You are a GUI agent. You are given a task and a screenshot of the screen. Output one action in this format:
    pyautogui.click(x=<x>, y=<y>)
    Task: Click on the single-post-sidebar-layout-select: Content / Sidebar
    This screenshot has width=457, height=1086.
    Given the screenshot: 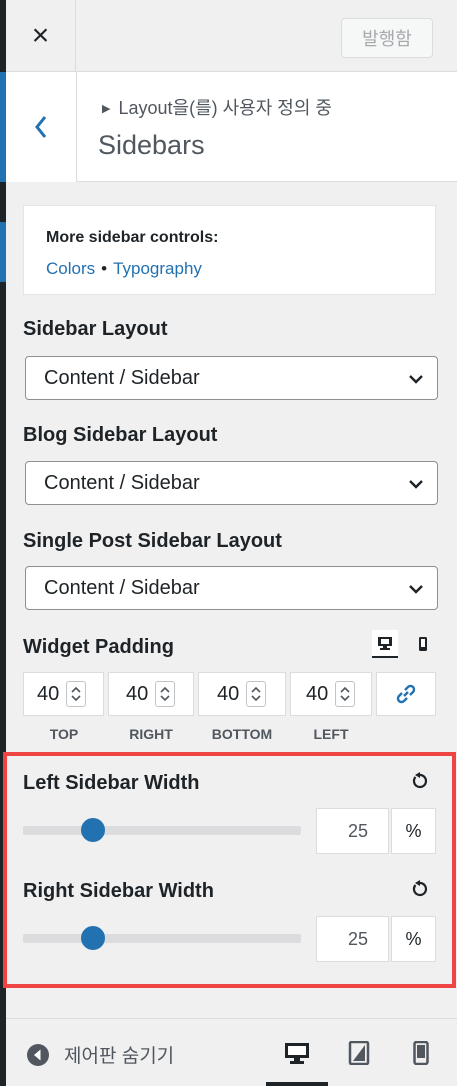 What is the action you would take?
    pyautogui.click(x=231, y=588)
    